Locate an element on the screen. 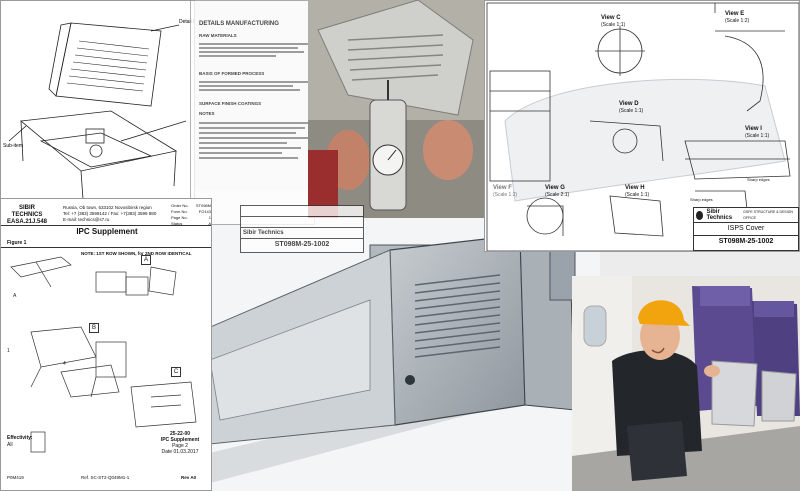 The image size is (800, 491). view-f-scale: (Scale 1:2) is located at coordinates (505, 195).